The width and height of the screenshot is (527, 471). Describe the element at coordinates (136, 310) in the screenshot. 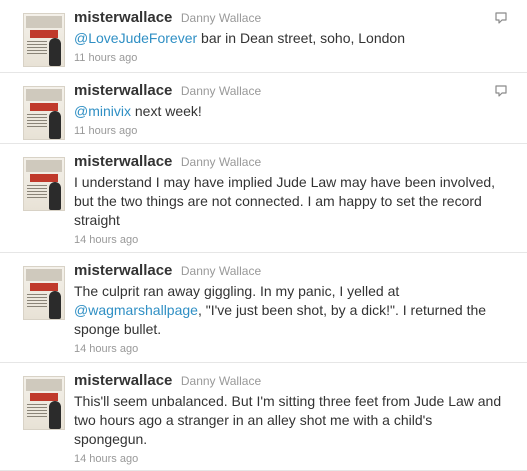

I see `mention-link: @wagmarshallpage` at that location.